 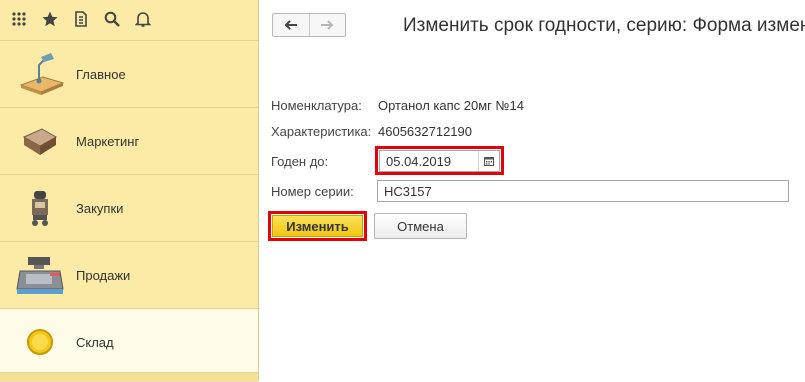 I want to click on nomenclature-value: Ортанол капс 20мг №14, so click(x=451, y=105).